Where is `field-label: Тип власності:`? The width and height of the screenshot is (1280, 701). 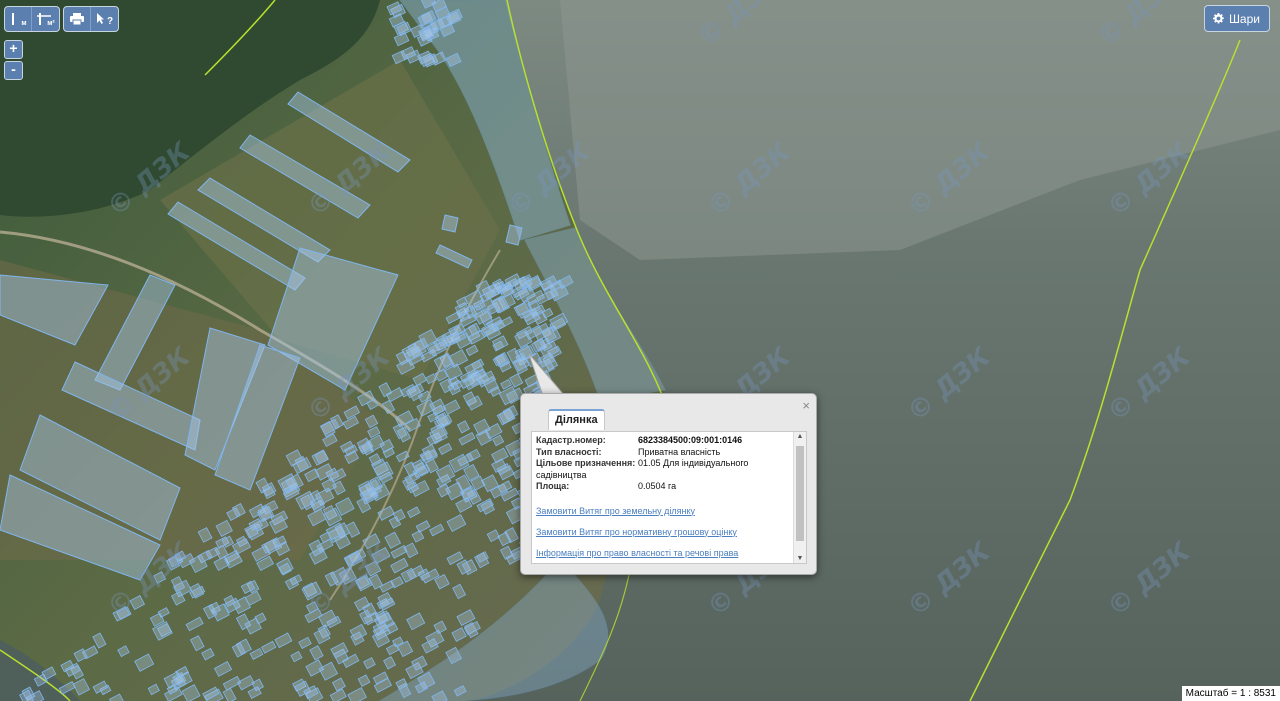 field-label: Тип власності: is located at coordinates (569, 451).